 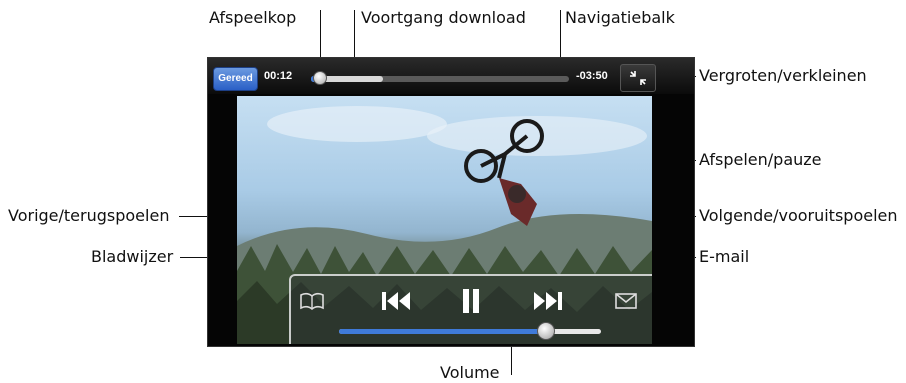 I want to click on callout-next: Volgende/vooruitspoelen, so click(x=798, y=215).